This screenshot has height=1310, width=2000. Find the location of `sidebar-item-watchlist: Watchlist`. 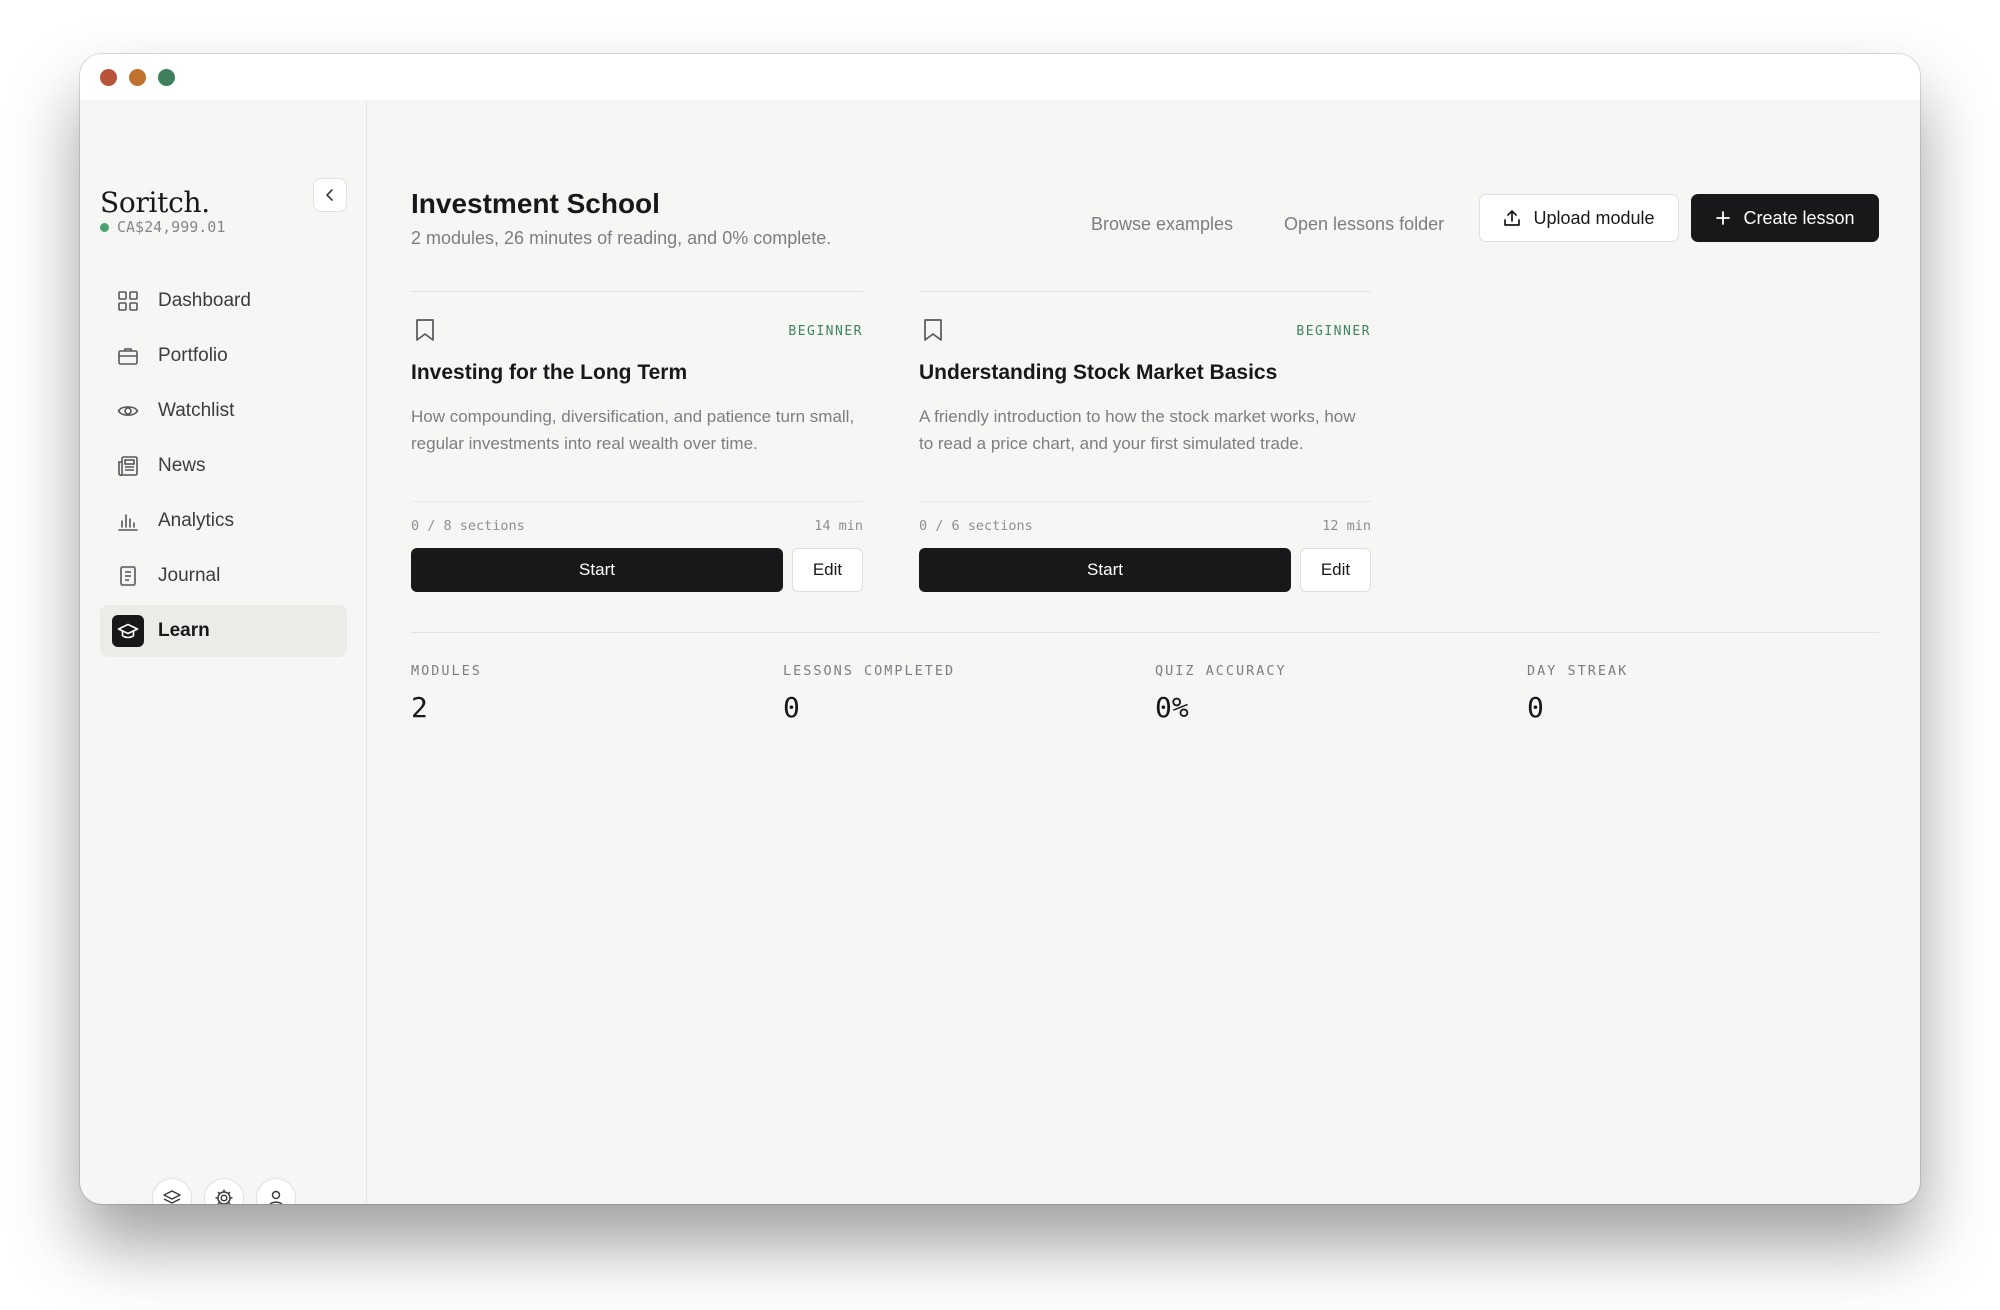

sidebar-item-watchlist: Watchlist is located at coordinates (223, 411).